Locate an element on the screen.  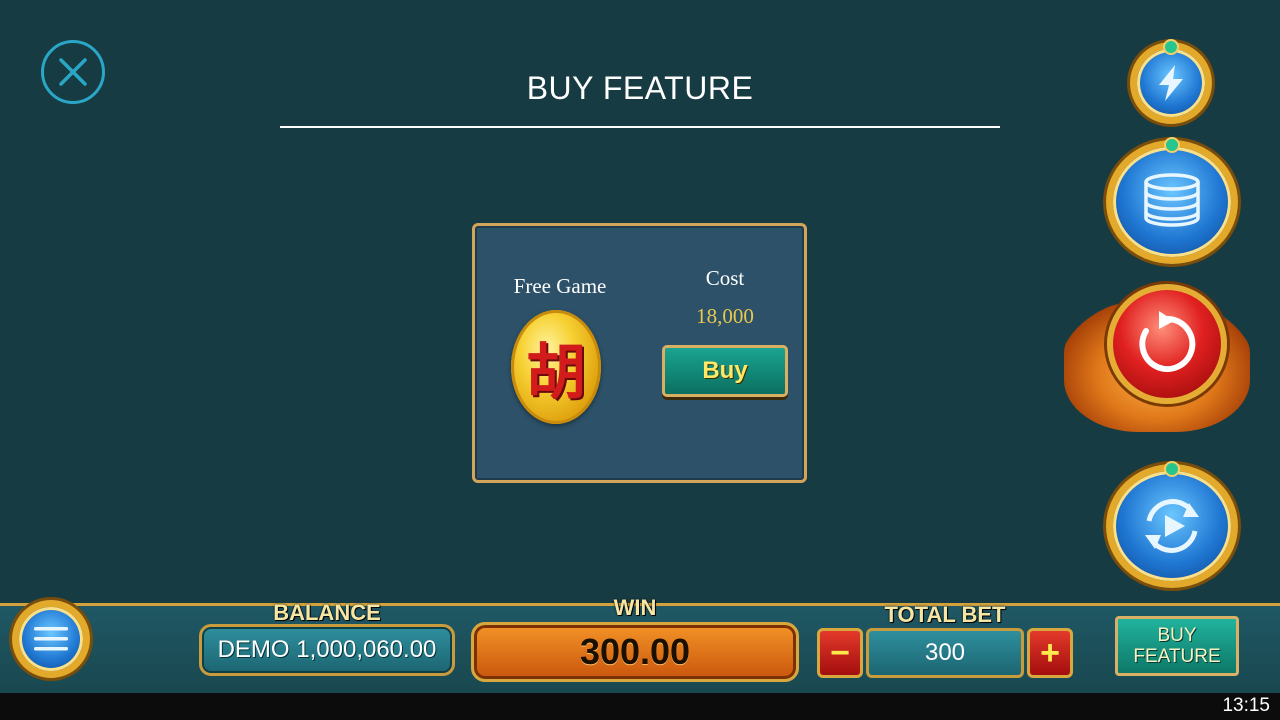
feature-card: Free Game 胡 Cost 18,000 Buy is located at coordinates (639, 353).